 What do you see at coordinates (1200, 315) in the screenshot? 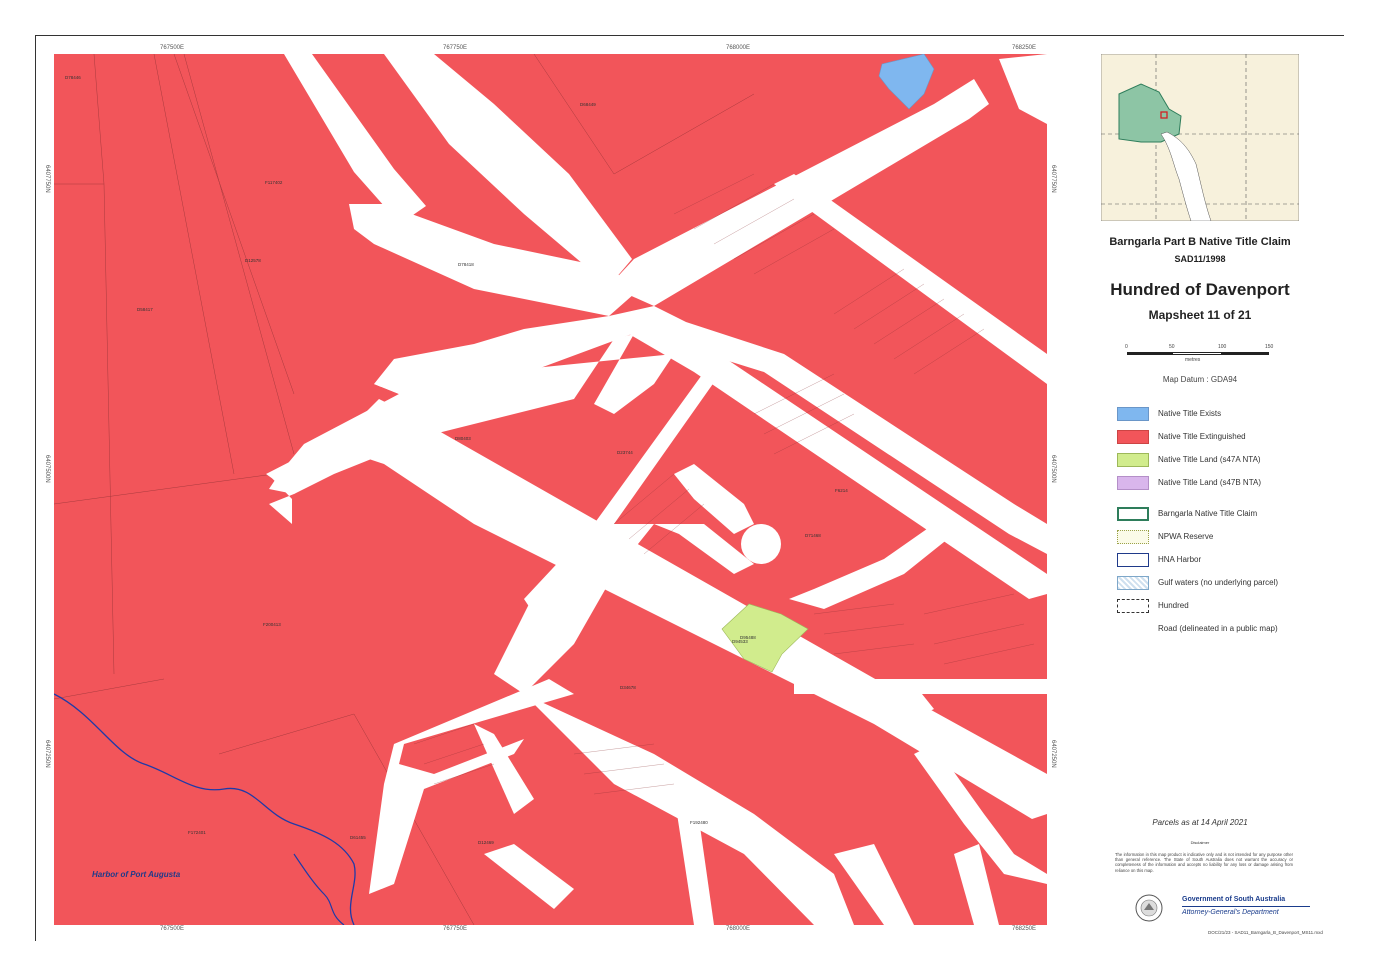
I see `mapsheet-number: Mapsheet 11 of 21` at bounding box center [1200, 315].